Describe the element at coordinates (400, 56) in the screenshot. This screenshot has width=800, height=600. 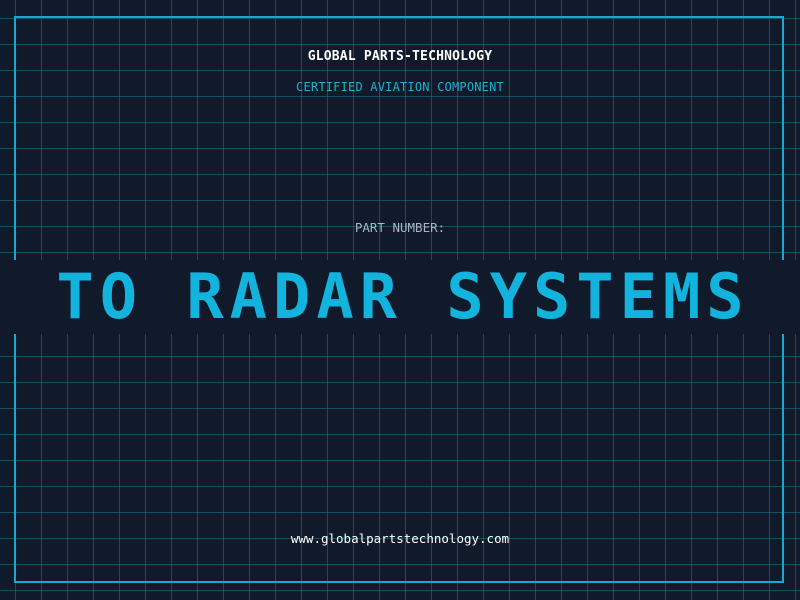
I see `brand-title: GLOBAL PARTS-TECHNOLOGY` at that location.